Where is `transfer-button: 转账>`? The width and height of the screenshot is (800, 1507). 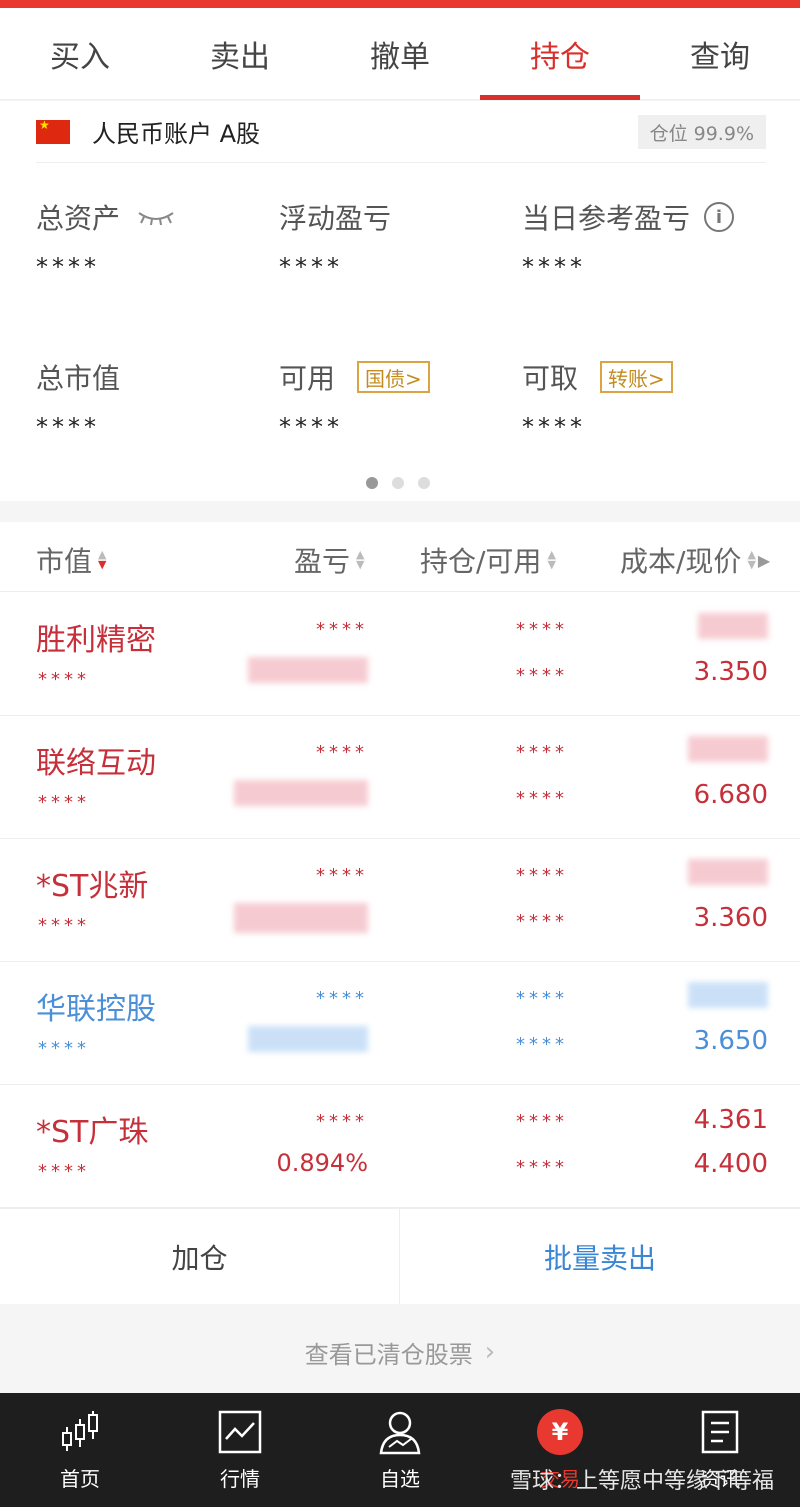 transfer-button: 转账> is located at coordinates (636, 377).